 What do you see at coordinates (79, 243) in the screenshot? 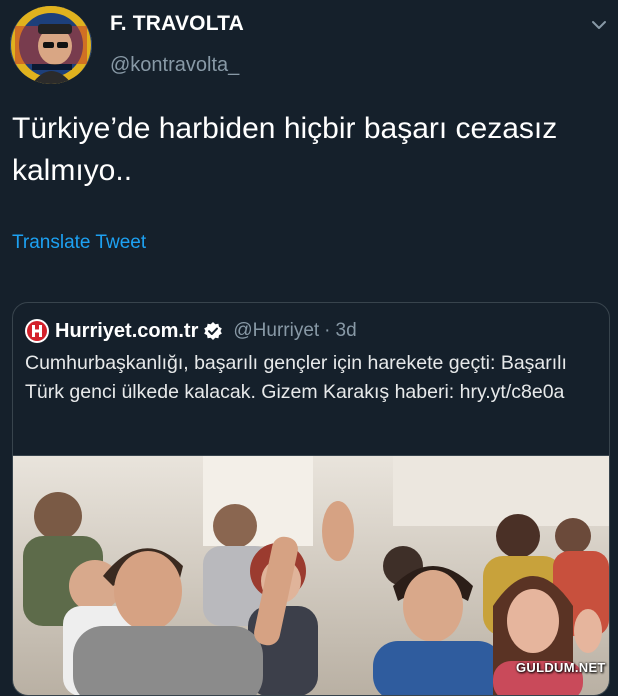
I see `translate-tweet-link: Translate Tweet` at bounding box center [79, 243].